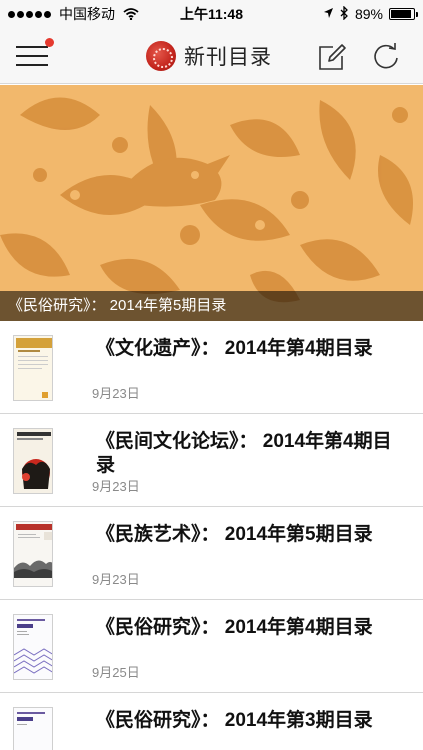 The image size is (423, 750). I want to click on bluetooth-icon, so click(344, 13).